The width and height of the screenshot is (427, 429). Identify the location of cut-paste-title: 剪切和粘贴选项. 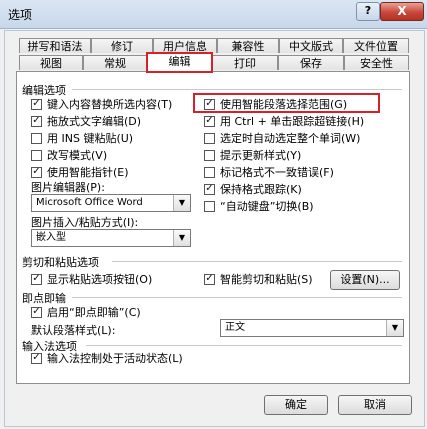
(60, 262).